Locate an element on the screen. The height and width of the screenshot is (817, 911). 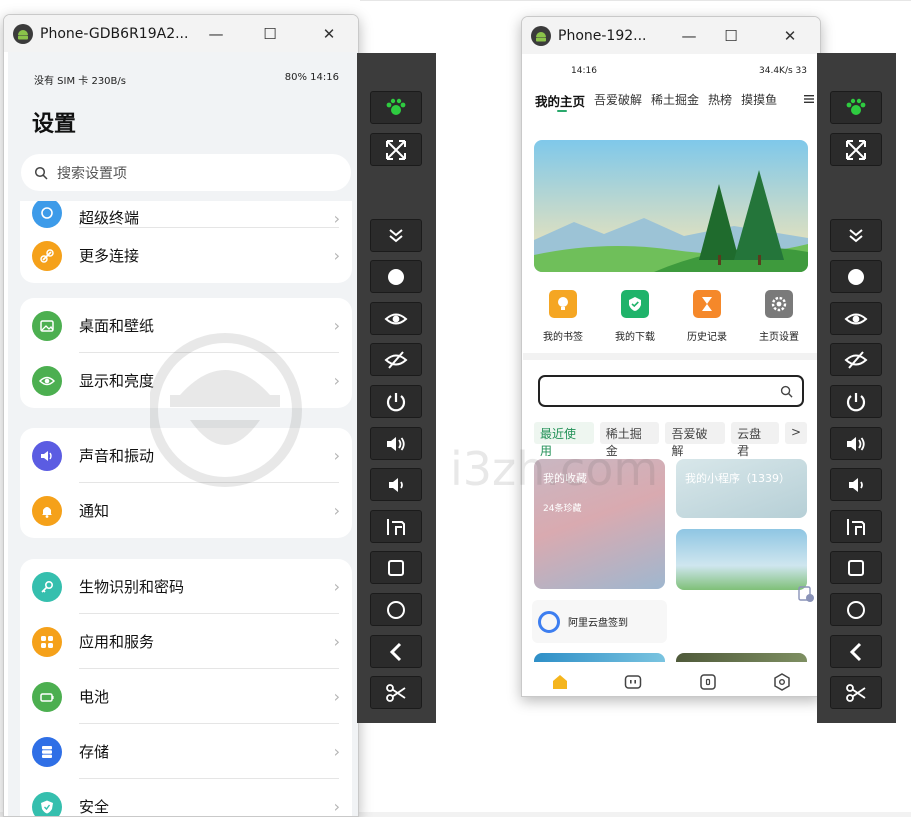
settings-item: 生物识别和密码 › is located at coordinates (186, 586).